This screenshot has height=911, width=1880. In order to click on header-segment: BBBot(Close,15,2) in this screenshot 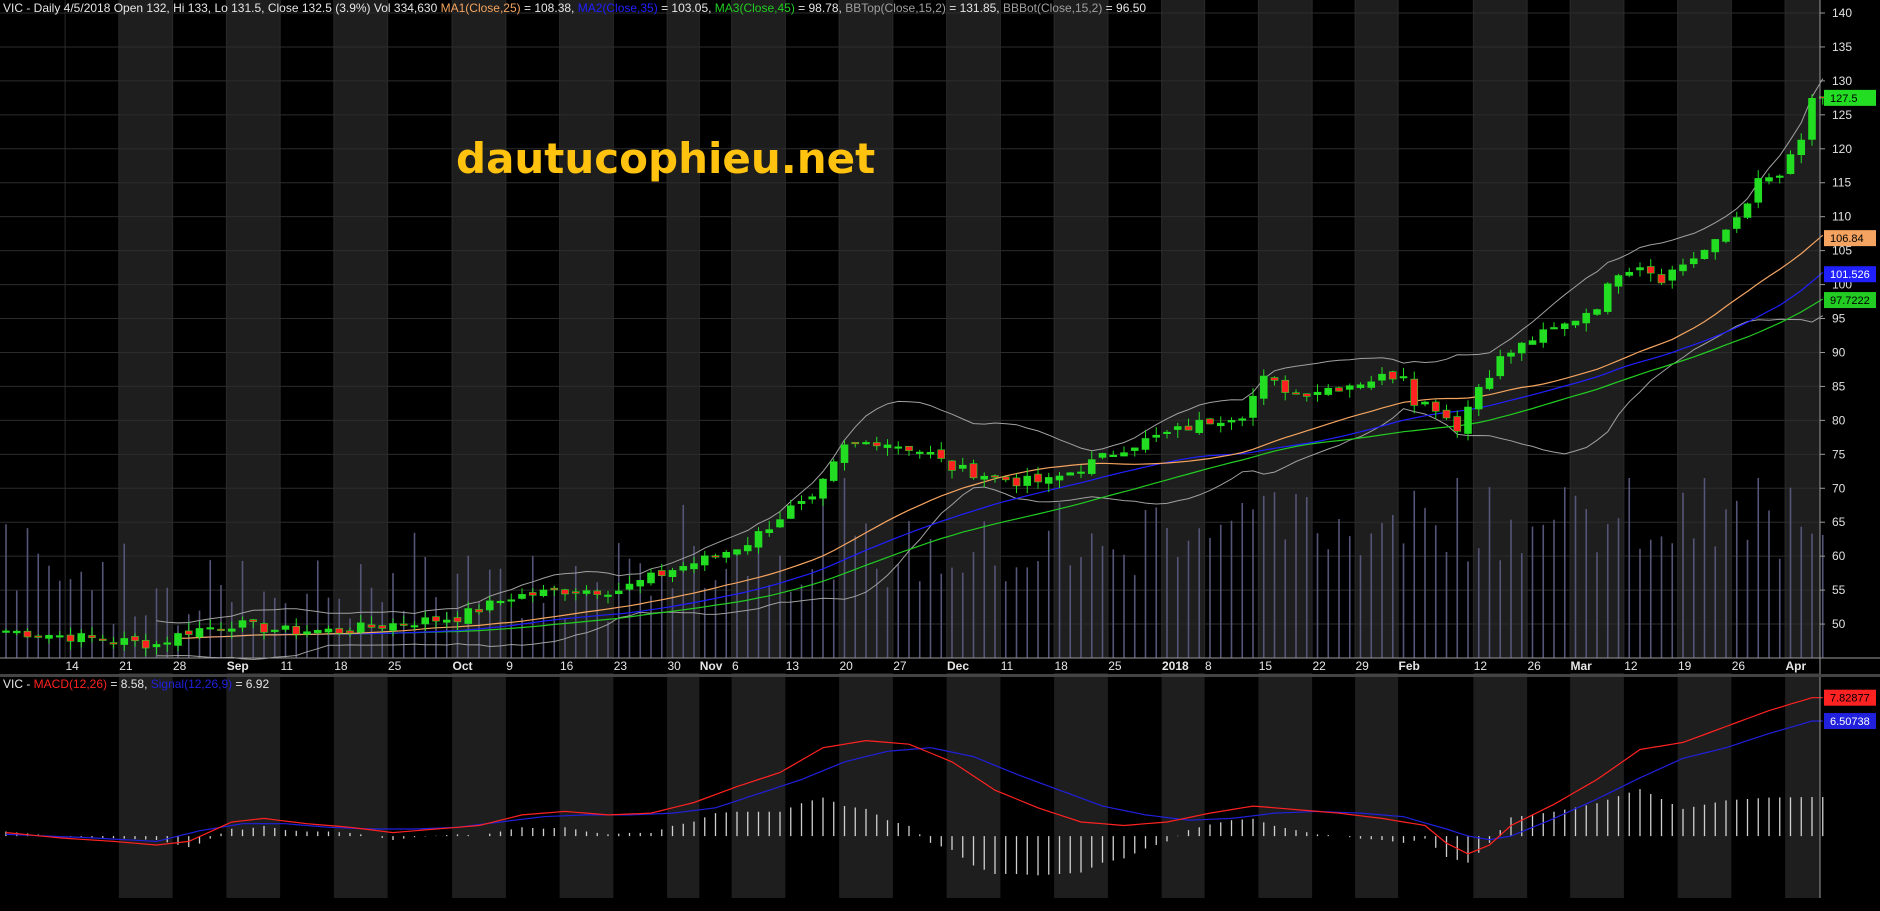, I will do `click(1052, 8)`.